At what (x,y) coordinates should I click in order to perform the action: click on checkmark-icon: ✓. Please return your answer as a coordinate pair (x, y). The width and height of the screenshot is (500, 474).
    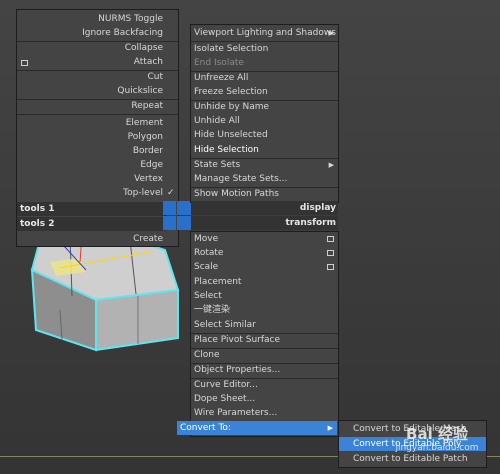
    Looking at the image, I should click on (171, 193).